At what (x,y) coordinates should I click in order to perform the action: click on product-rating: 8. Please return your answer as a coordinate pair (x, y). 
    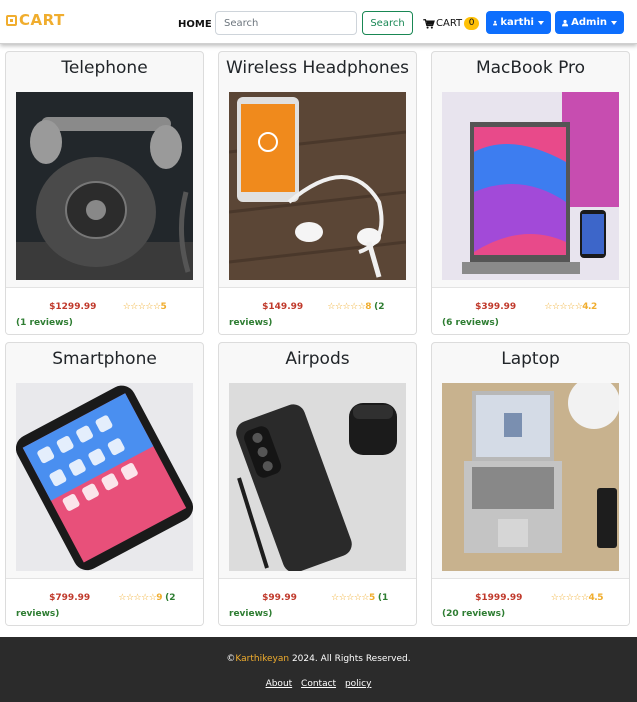
    Looking at the image, I should click on (368, 307).